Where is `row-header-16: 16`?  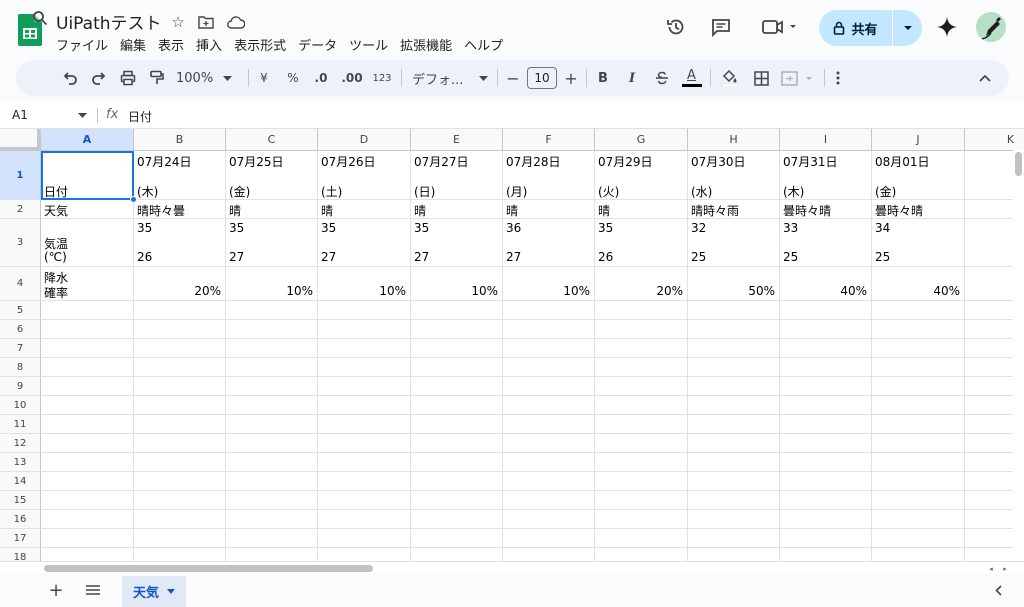
row-header-16: 16 is located at coordinates (20, 519).